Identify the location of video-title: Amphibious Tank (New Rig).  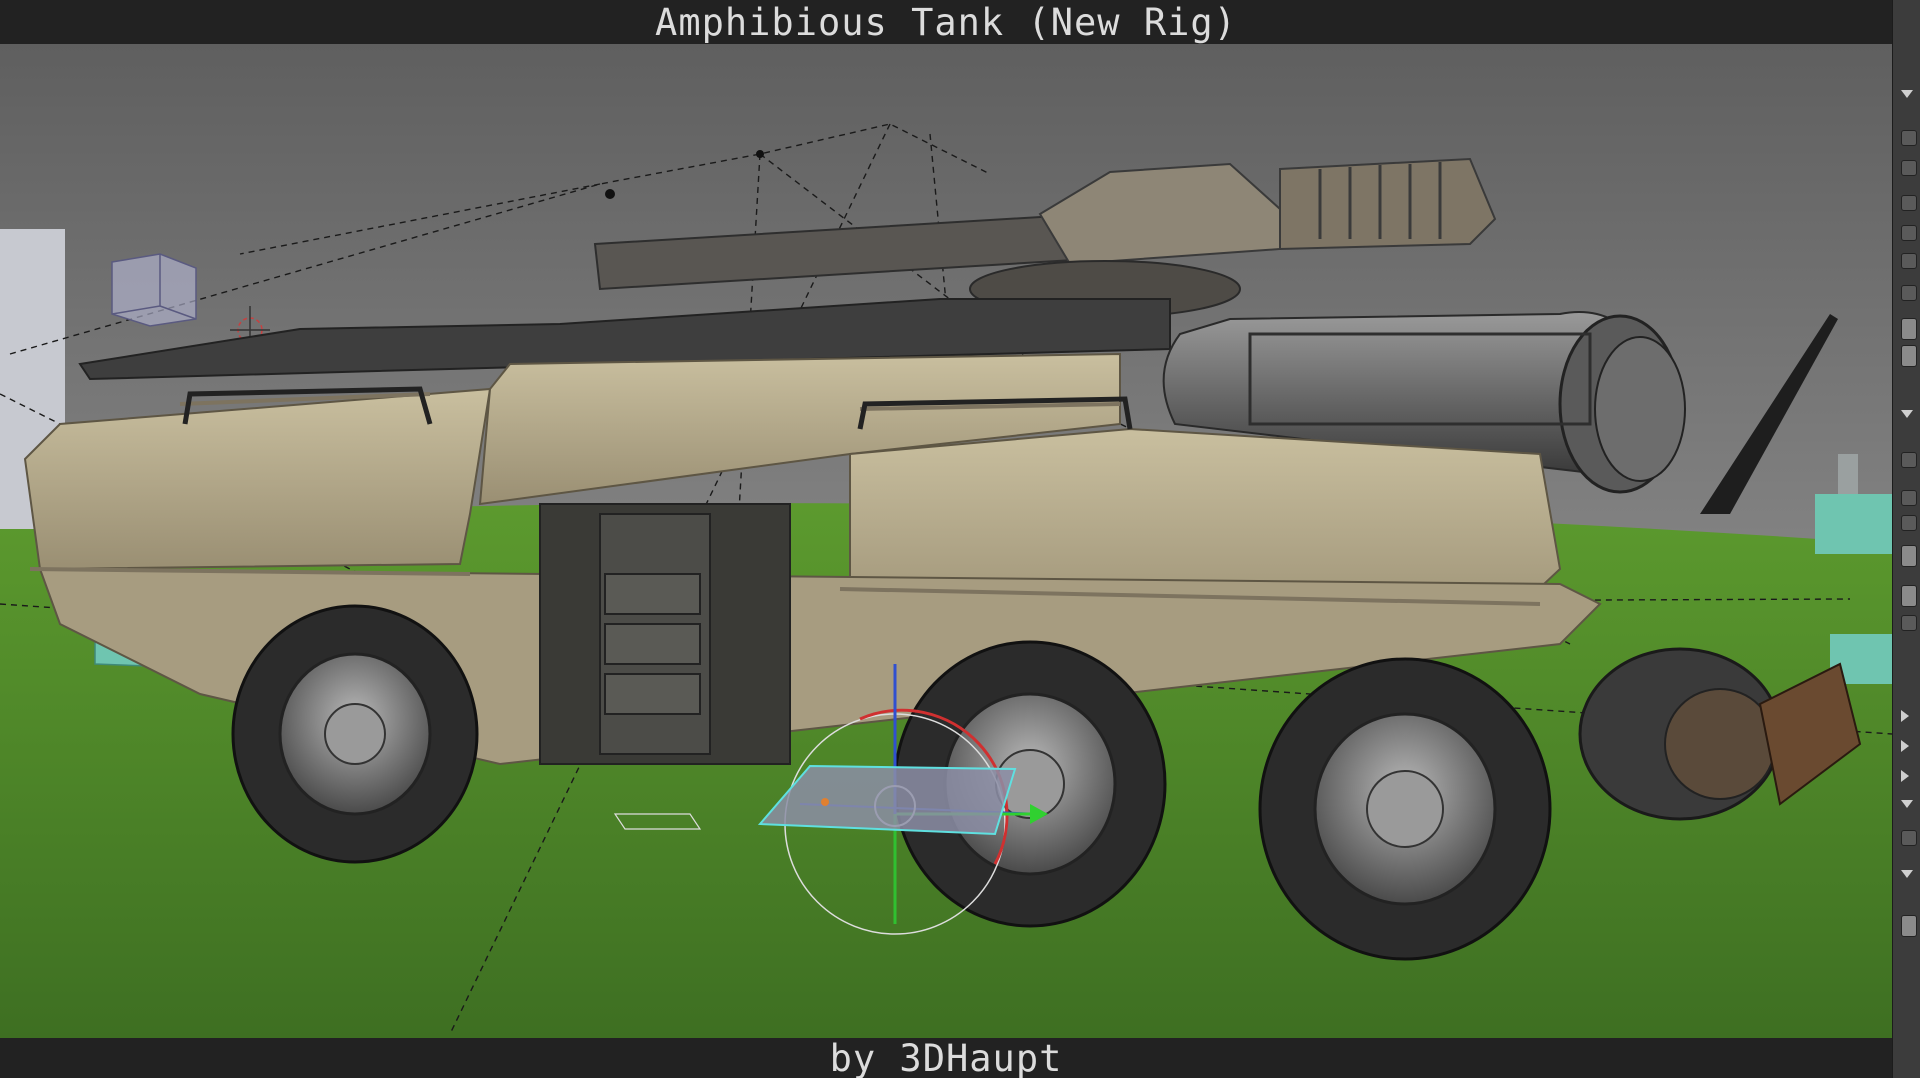
(946, 22).